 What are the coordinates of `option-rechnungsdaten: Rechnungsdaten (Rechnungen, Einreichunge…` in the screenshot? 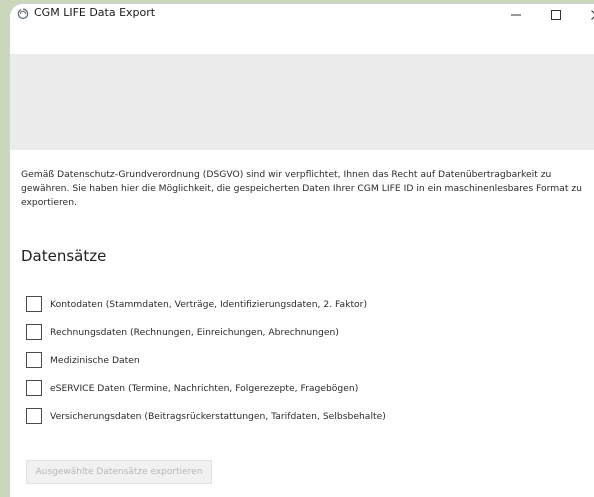 It's located at (206, 332).